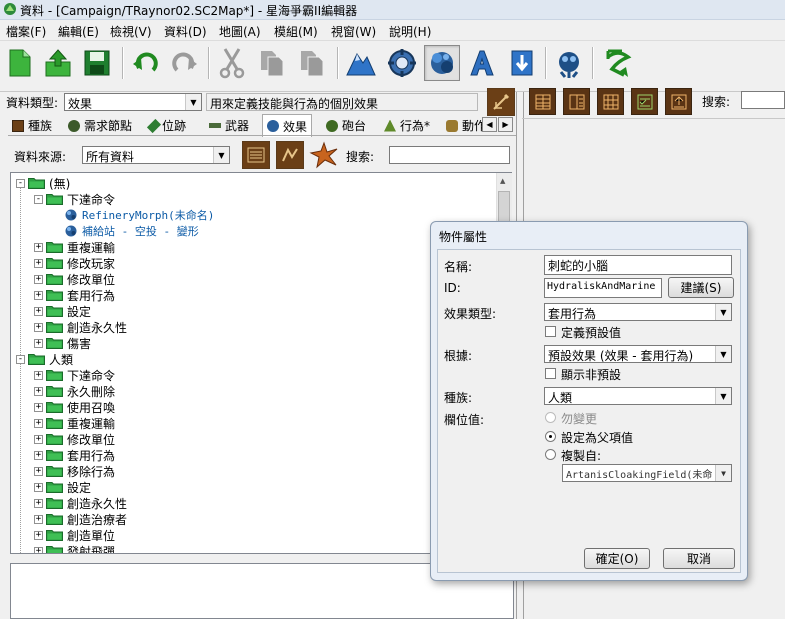 Image resolution: width=785 pixels, height=619 pixels. What do you see at coordinates (74, 423) in the screenshot?
I see `tree-folder-item: + 重複運輸` at bounding box center [74, 423].